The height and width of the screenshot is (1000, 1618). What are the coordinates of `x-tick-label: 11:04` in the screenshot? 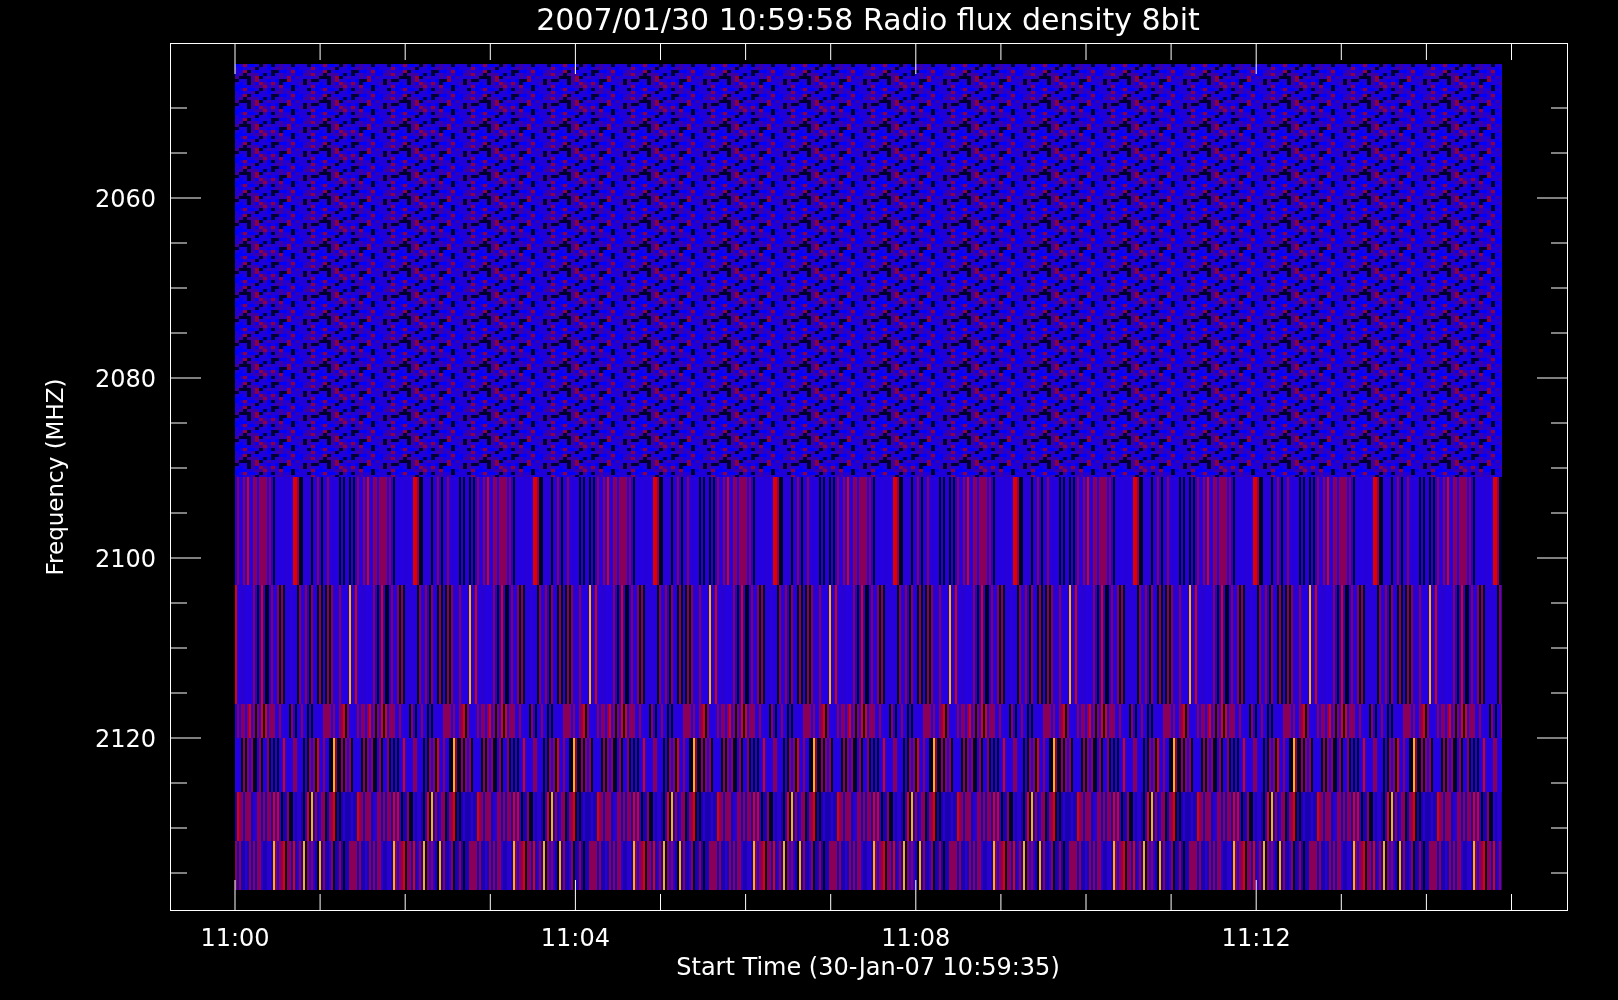 It's located at (575, 938).